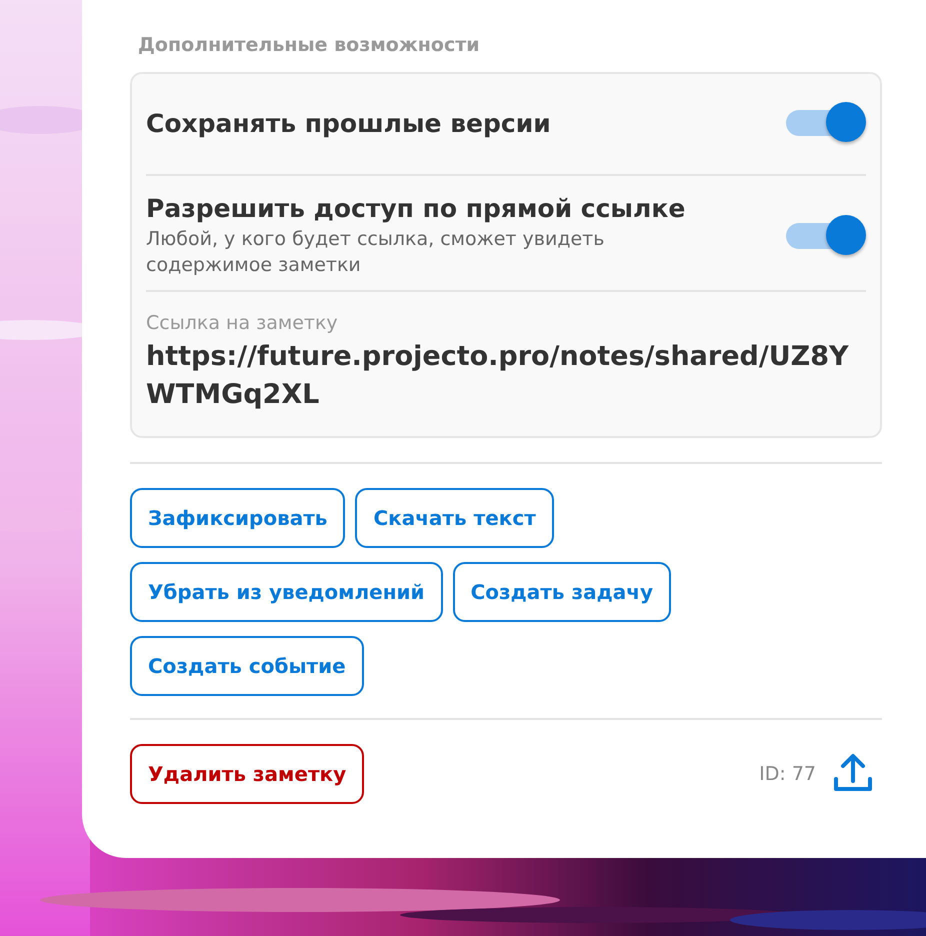 The width and height of the screenshot is (926, 936). Describe the element at coordinates (247, 666) in the screenshot. I see `action-button: Создать событие` at that location.